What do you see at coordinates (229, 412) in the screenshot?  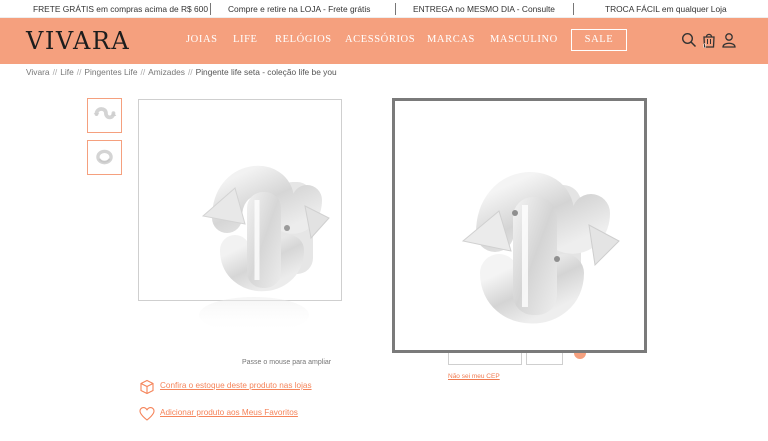 I see `add-to-favorites-label: Adicionar produto aos Meus Favoritos` at bounding box center [229, 412].